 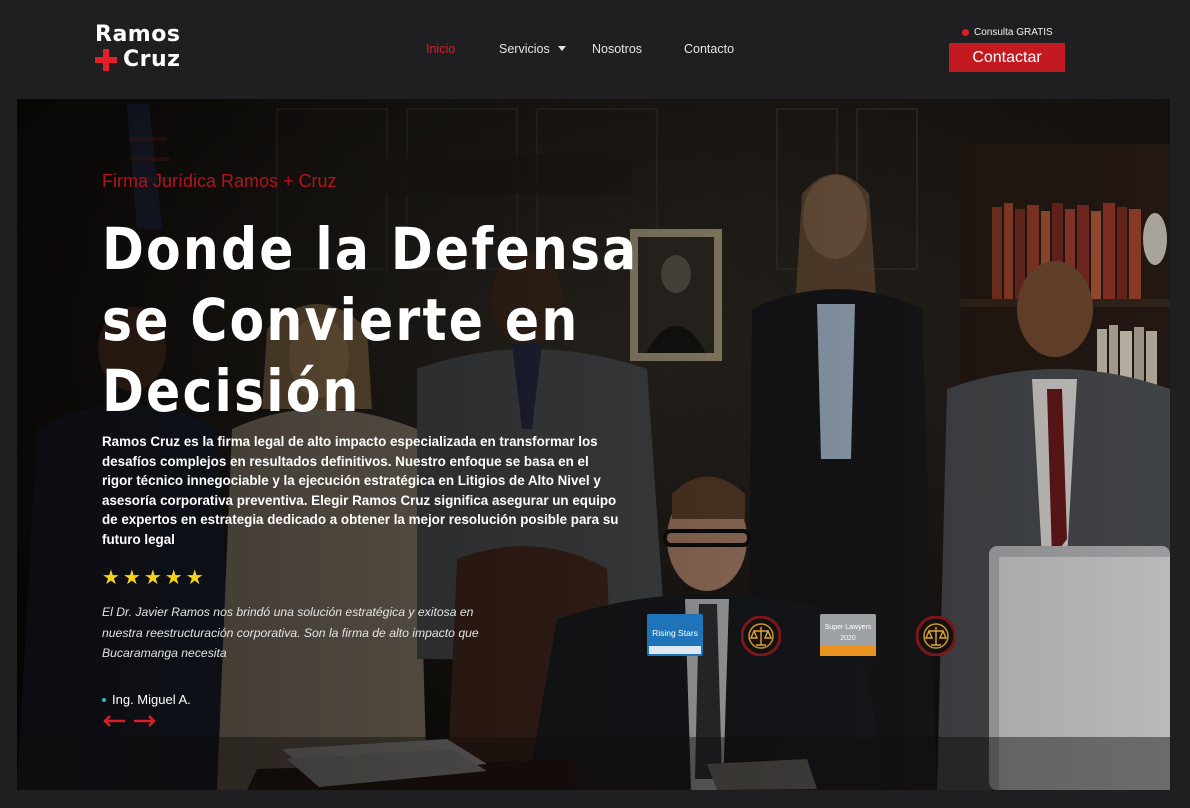 What do you see at coordinates (524, 49) in the screenshot?
I see `nav-servicios: Servicios` at bounding box center [524, 49].